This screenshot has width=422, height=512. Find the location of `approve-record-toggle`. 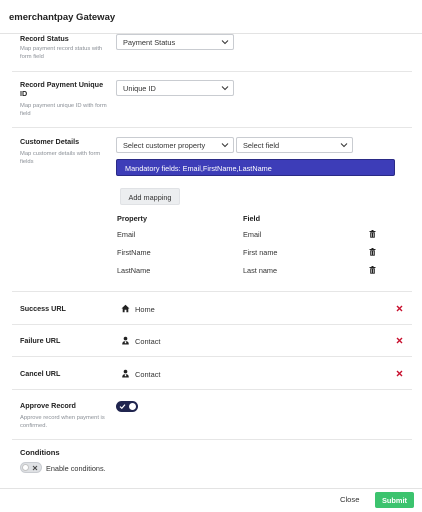

approve-record-toggle is located at coordinates (127, 406).